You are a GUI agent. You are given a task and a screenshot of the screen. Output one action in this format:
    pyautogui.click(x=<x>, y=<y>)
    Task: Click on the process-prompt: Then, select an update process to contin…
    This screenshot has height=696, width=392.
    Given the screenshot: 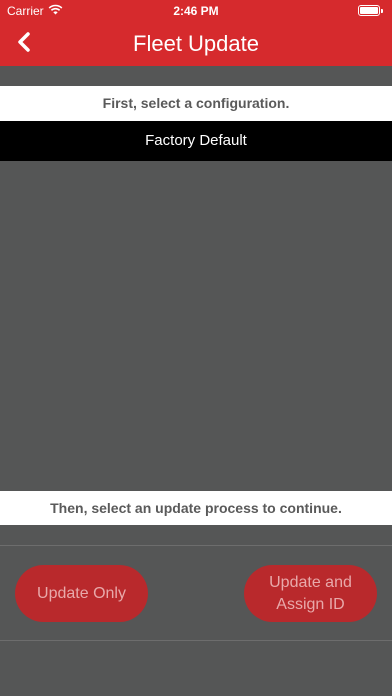 What is the action you would take?
    pyautogui.click(x=196, y=508)
    